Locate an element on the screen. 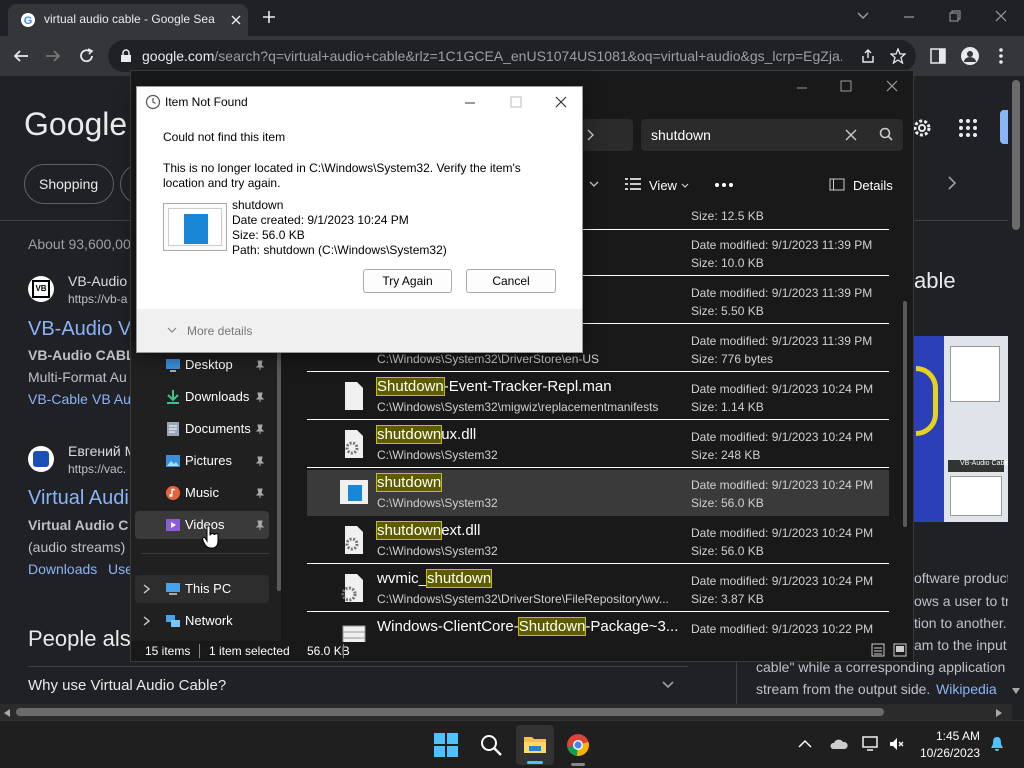 Image resolution: width=1024 pixels, height=768 pixels. minimize-window-icon is located at coordinates (909, 17).